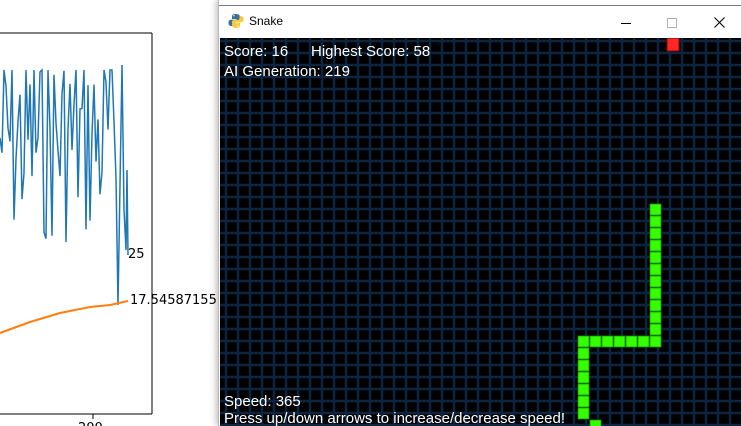  I want to click on mean-score-series, so click(64, 317).